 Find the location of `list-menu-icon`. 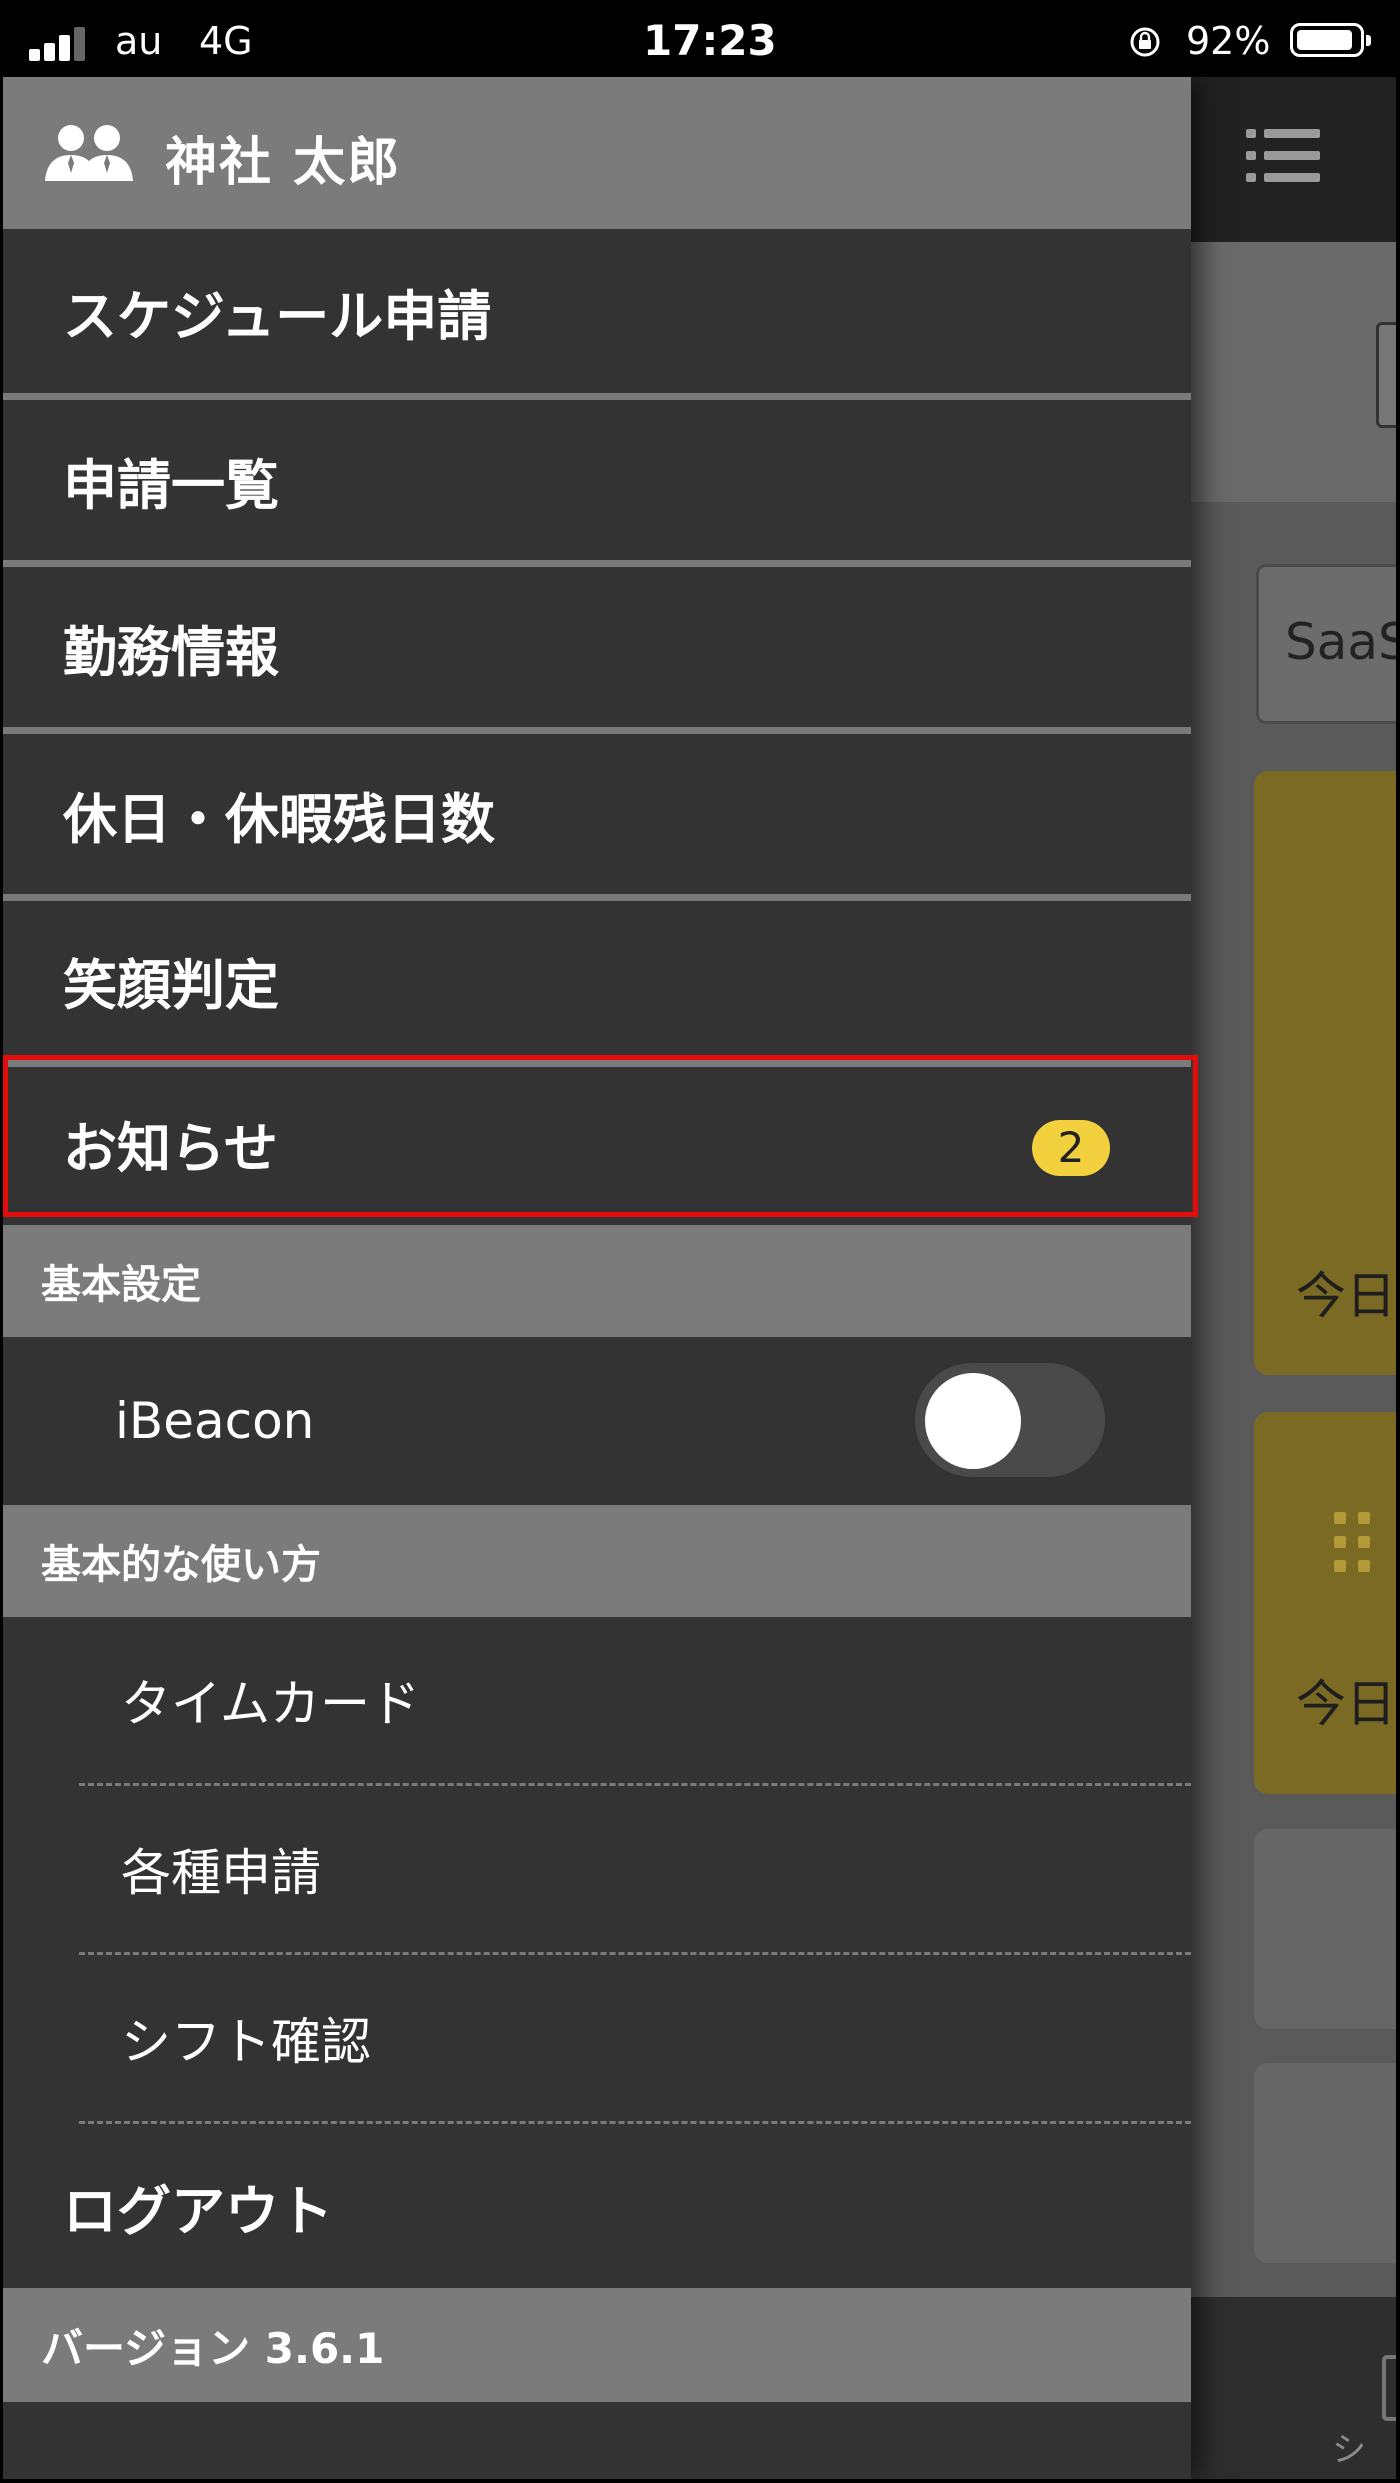

list-menu-icon is located at coordinates (1284, 159).